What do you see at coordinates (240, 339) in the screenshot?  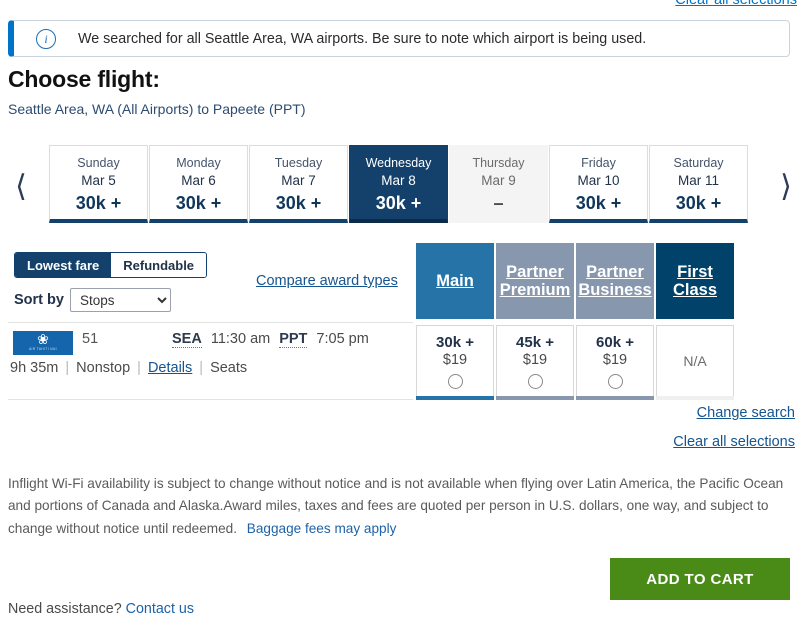 I see `depart-time: 11:30 am` at bounding box center [240, 339].